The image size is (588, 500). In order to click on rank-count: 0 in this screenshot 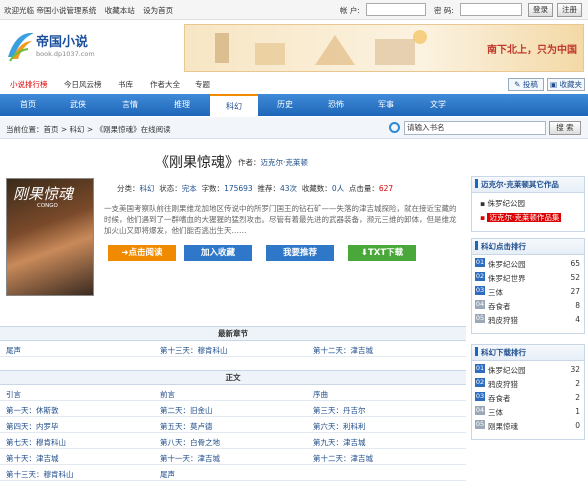, I will do `click(577, 425)`.